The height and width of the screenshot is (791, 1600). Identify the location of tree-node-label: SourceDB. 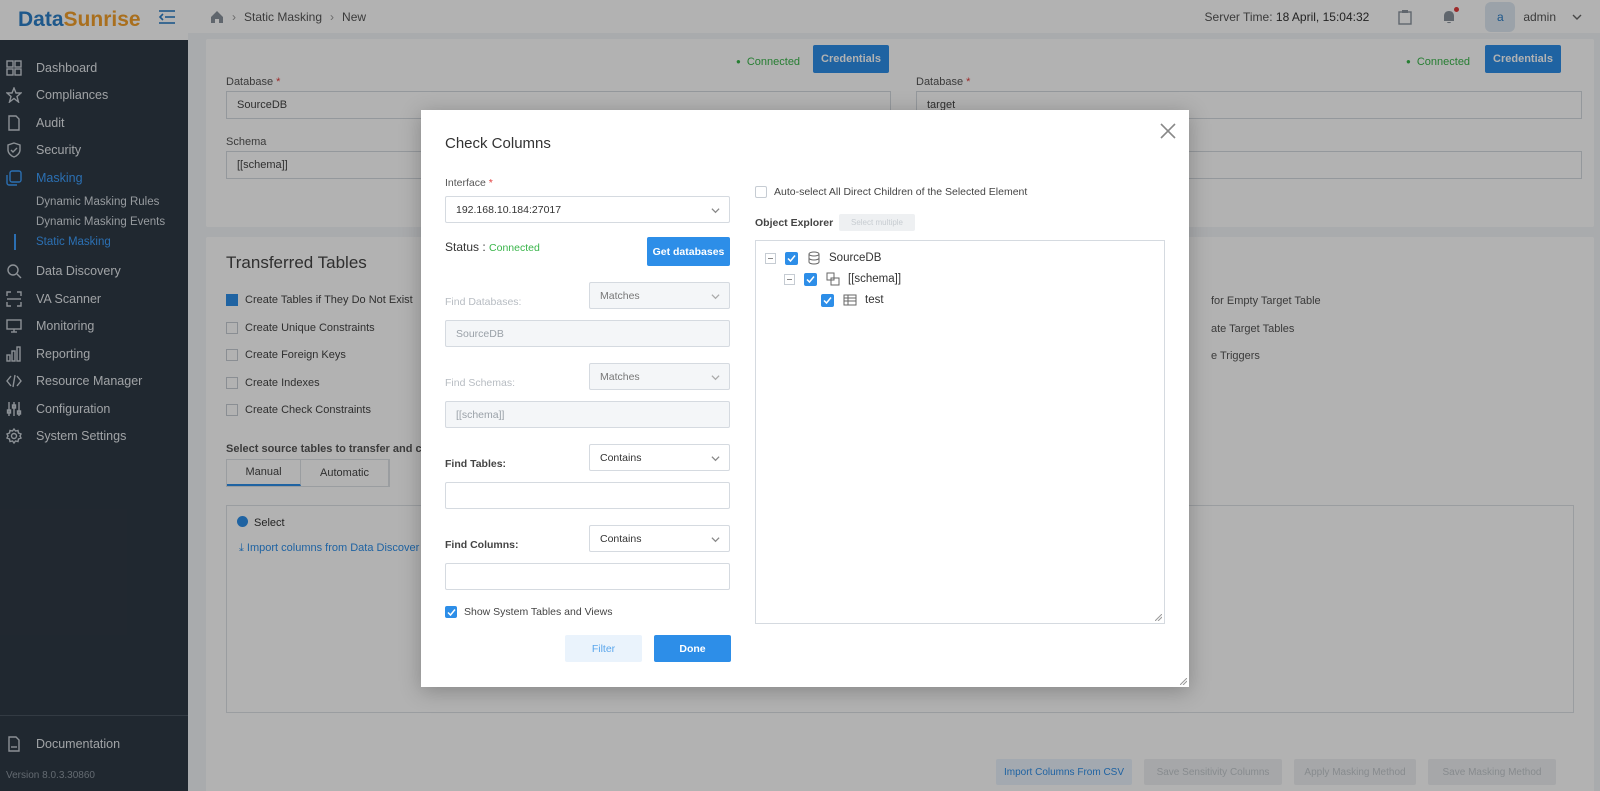
(855, 258).